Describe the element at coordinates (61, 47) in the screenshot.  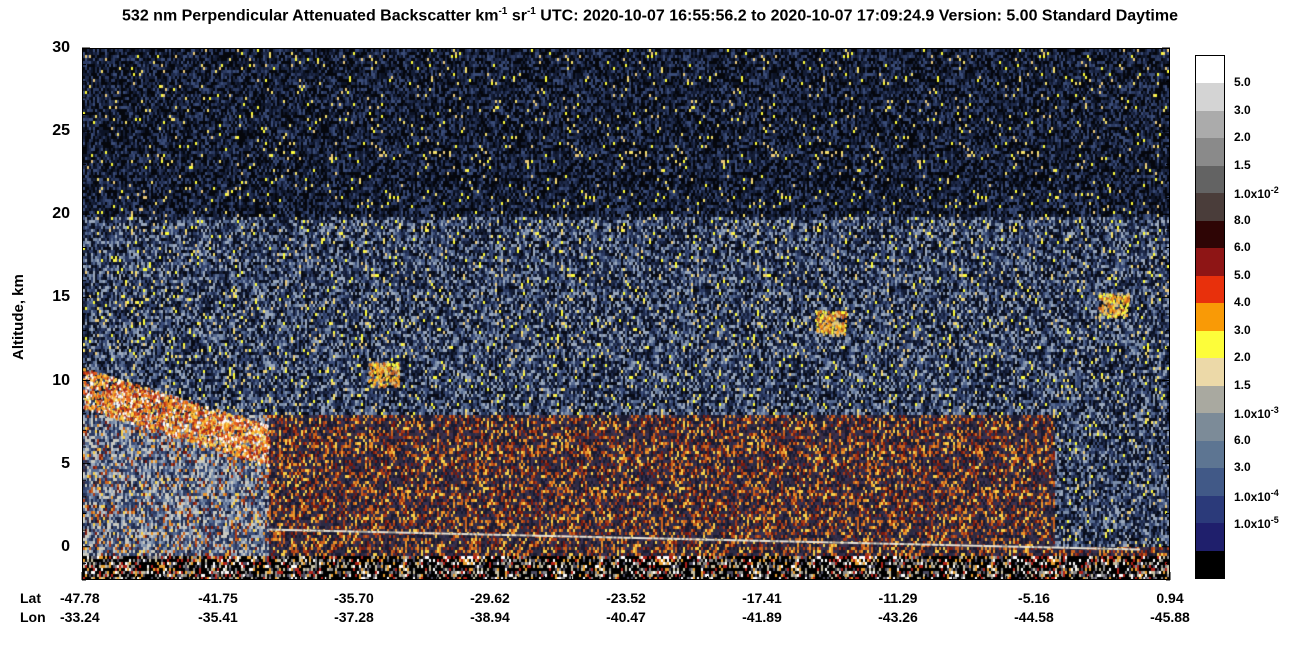
I see `y-tick-label: 30` at that location.